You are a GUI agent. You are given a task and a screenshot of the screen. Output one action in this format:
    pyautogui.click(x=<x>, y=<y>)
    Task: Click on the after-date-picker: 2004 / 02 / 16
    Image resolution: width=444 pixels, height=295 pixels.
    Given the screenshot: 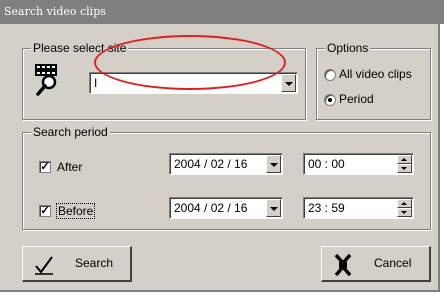 What is the action you would take?
    pyautogui.click(x=226, y=164)
    